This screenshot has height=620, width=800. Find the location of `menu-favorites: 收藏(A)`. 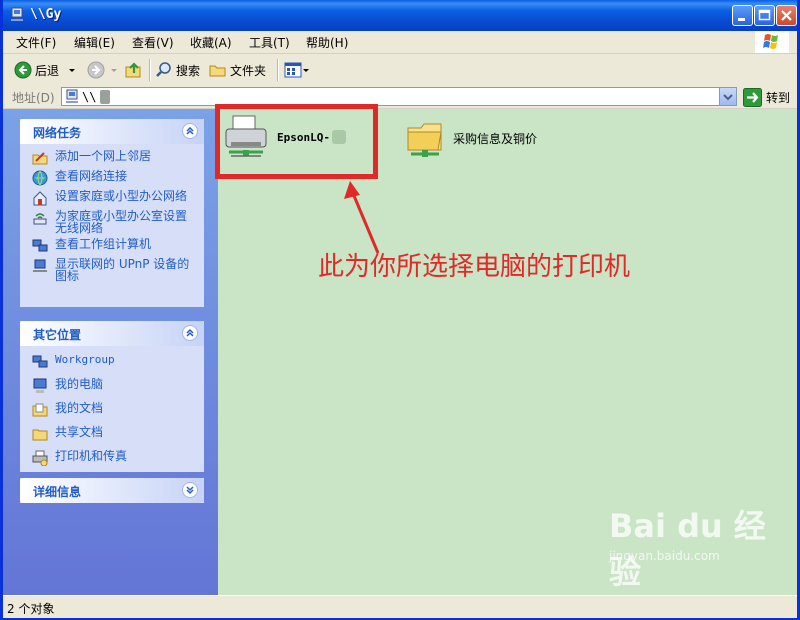

menu-favorites: 收藏(A) is located at coordinates (211, 42).